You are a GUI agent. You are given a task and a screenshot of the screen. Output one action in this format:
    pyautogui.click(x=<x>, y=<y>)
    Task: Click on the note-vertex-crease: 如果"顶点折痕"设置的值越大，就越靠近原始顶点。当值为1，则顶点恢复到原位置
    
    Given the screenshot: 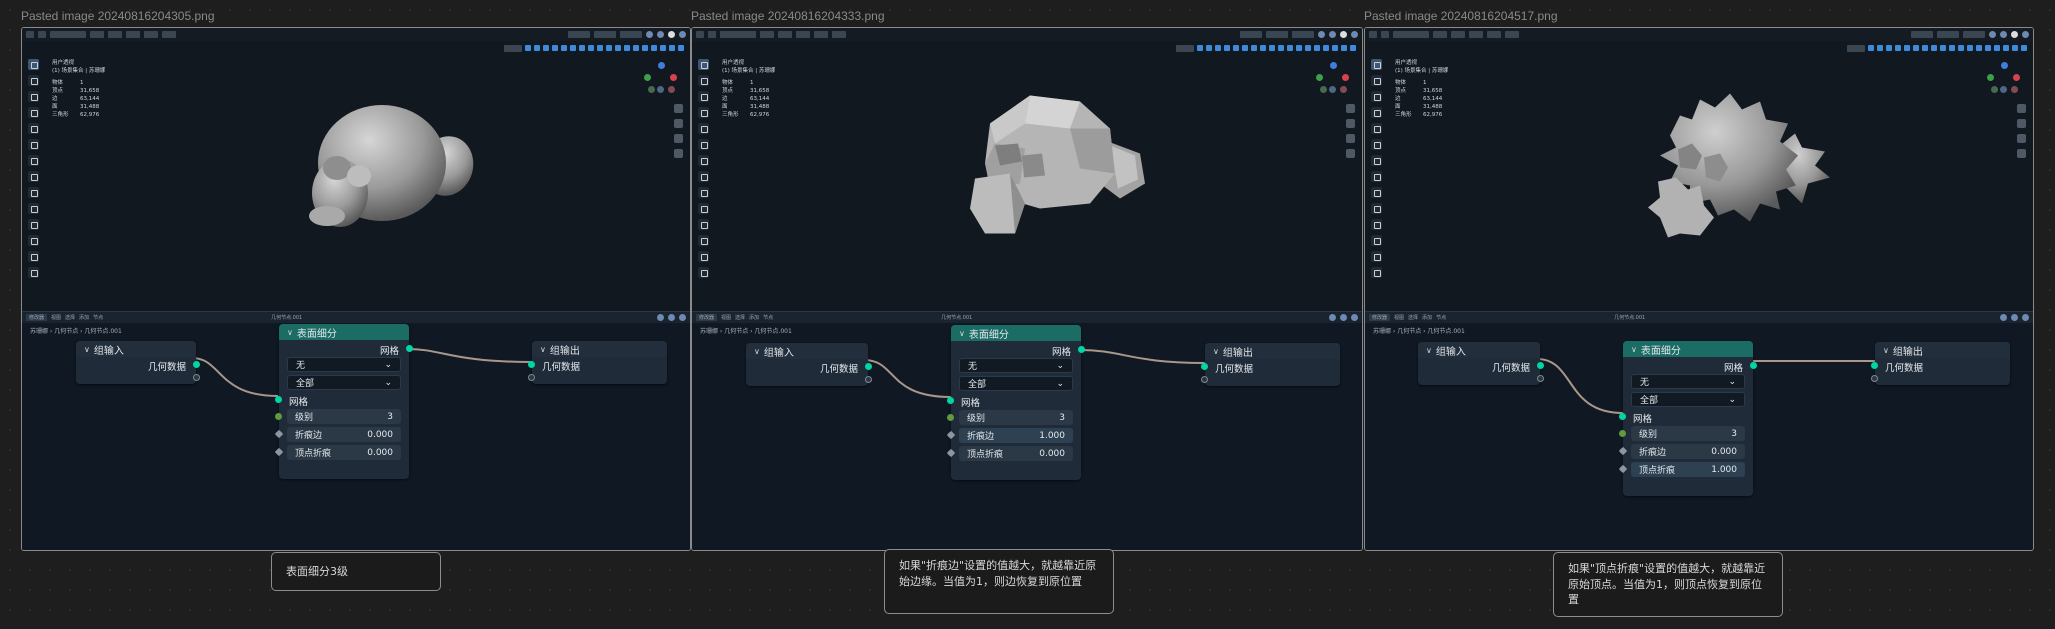 What is the action you would take?
    pyautogui.click(x=1668, y=584)
    